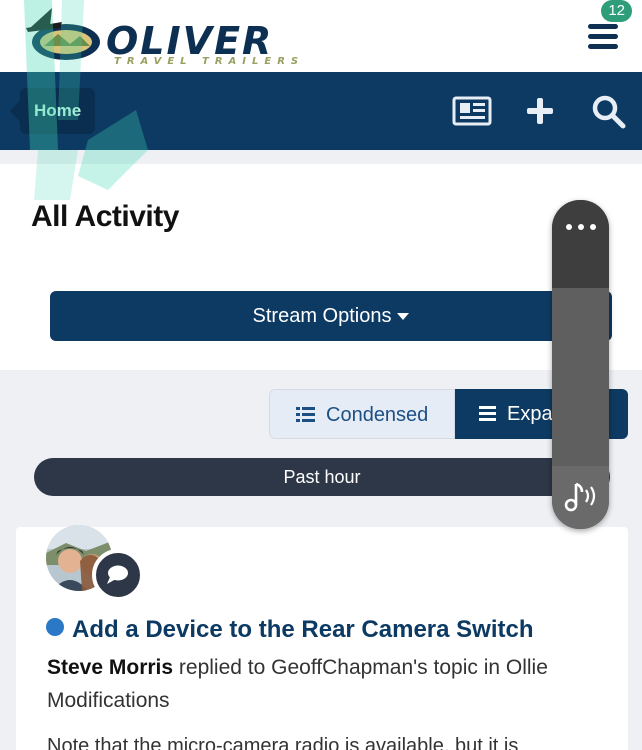 The image size is (642, 750). What do you see at coordinates (322, 316) in the screenshot?
I see `stream-options-label: Stream Options` at bounding box center [322, 316].